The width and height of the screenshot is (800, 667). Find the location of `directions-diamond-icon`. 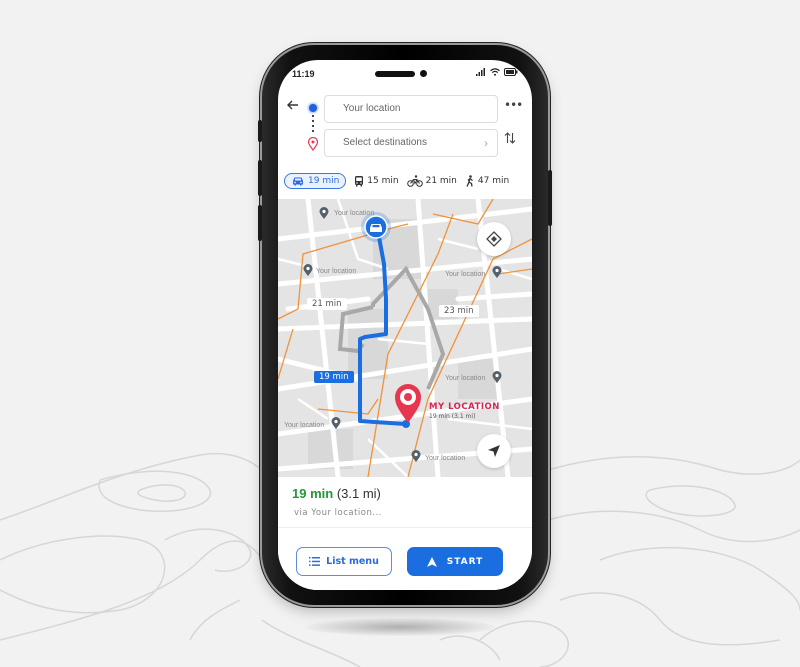

directions-diamond-icon is located at coordinates (494, 239).